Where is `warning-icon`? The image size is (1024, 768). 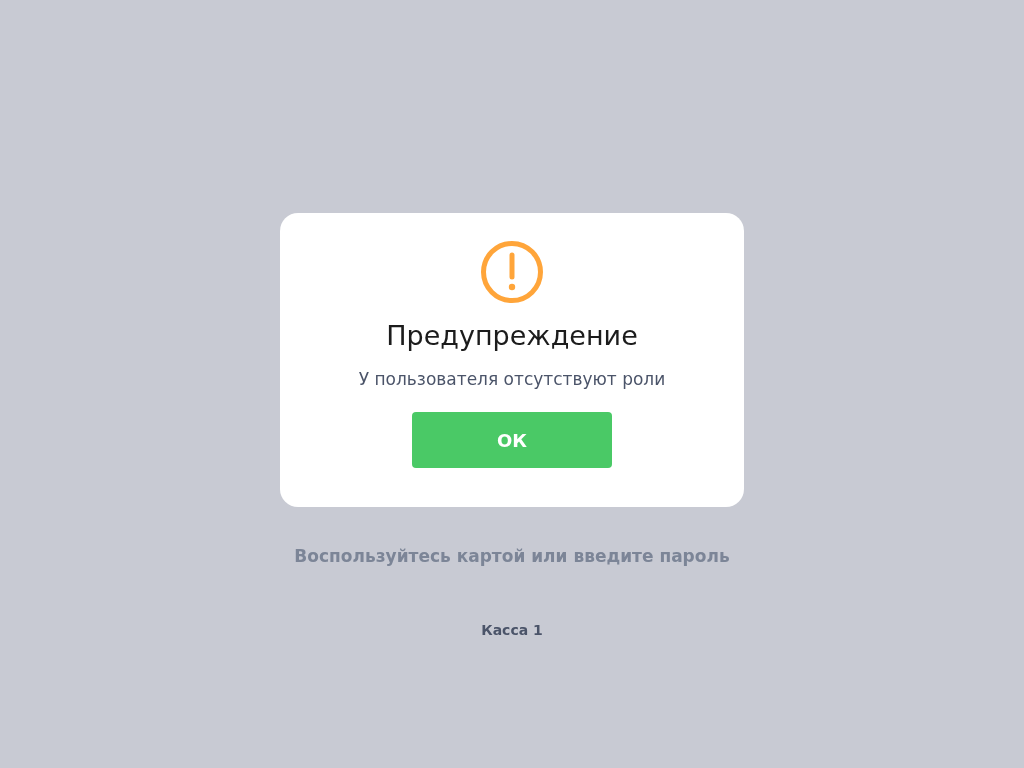
warning-icon is located at coordinates (512, 272).